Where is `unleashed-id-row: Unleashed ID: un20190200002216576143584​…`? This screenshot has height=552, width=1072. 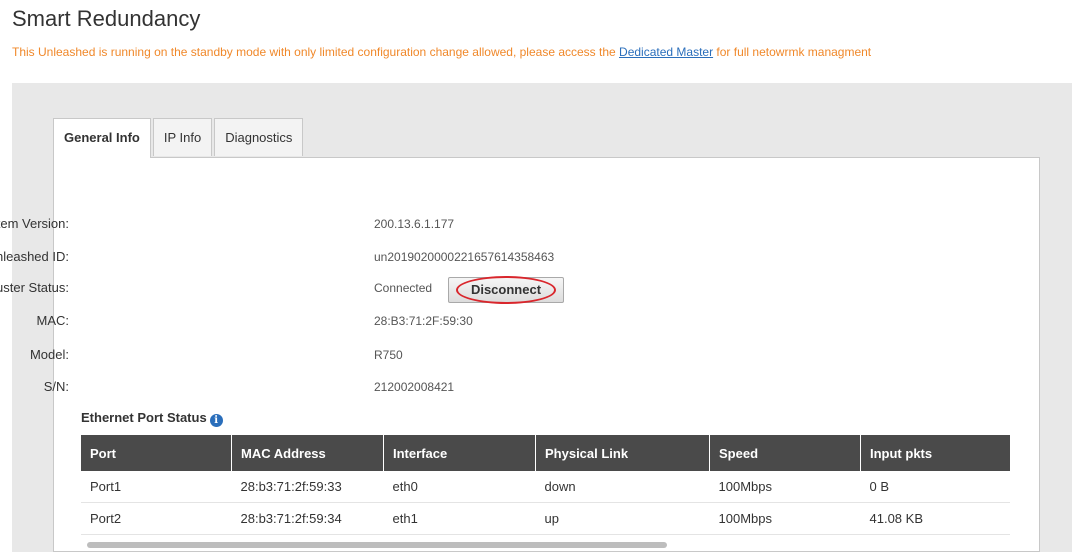 unleashed-id-row: Unleashed ID: un20190200002216576143584​… is located at coordinates (377, 257).